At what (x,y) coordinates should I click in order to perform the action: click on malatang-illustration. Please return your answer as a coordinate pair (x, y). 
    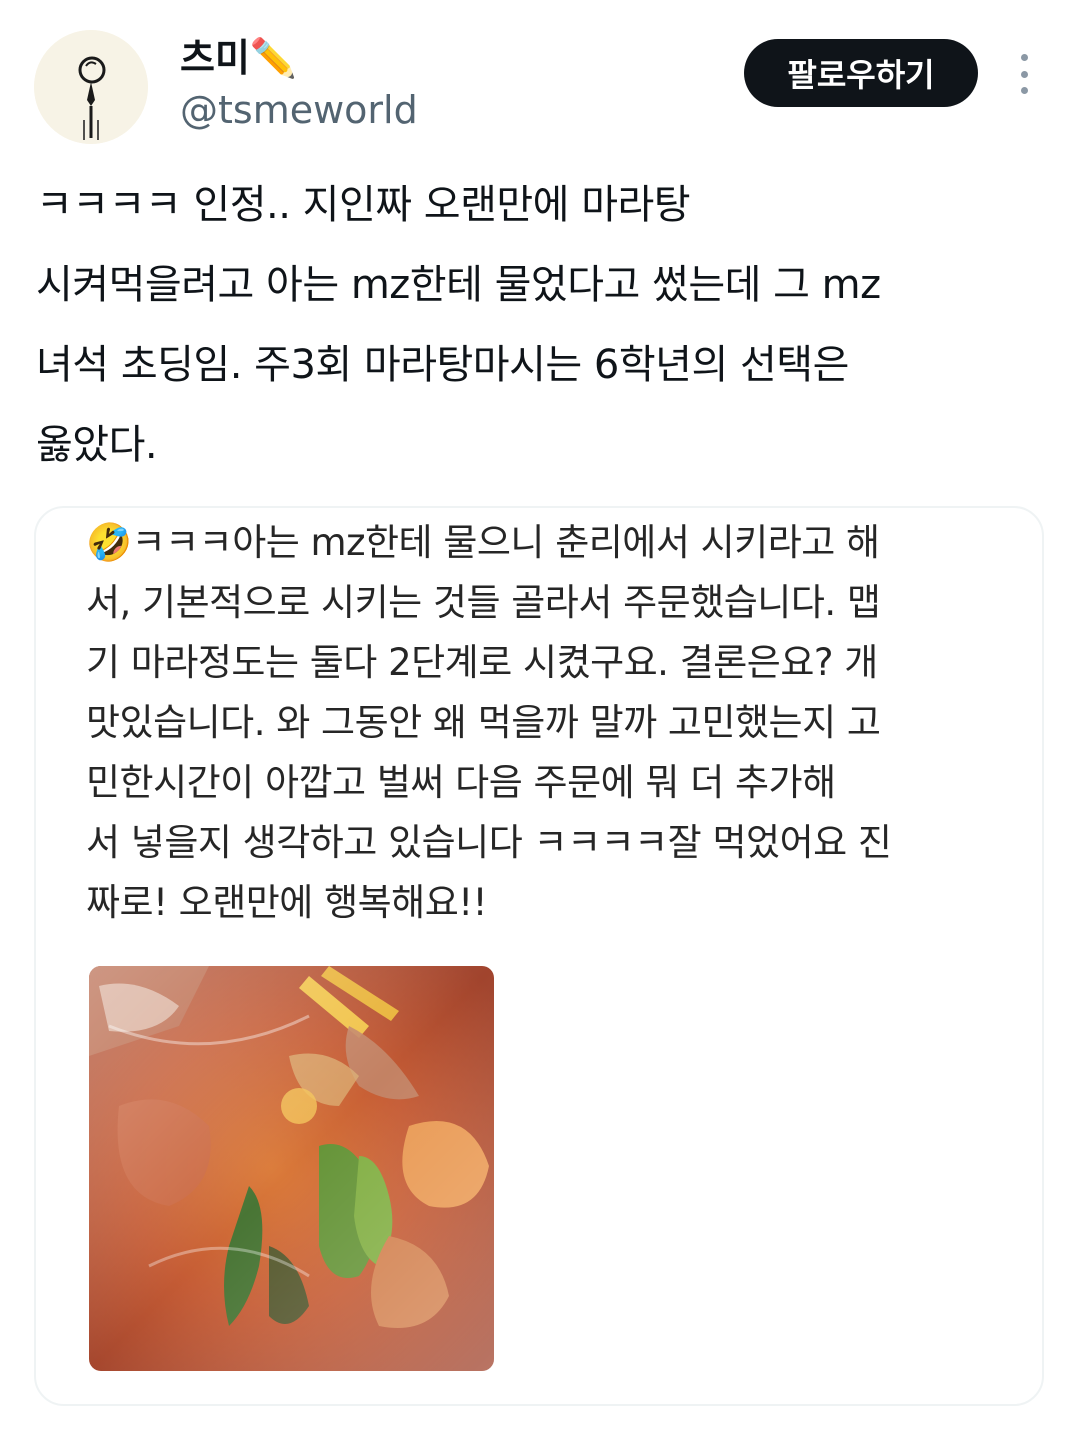
    Looking at the image, I should click on (291, 1168).